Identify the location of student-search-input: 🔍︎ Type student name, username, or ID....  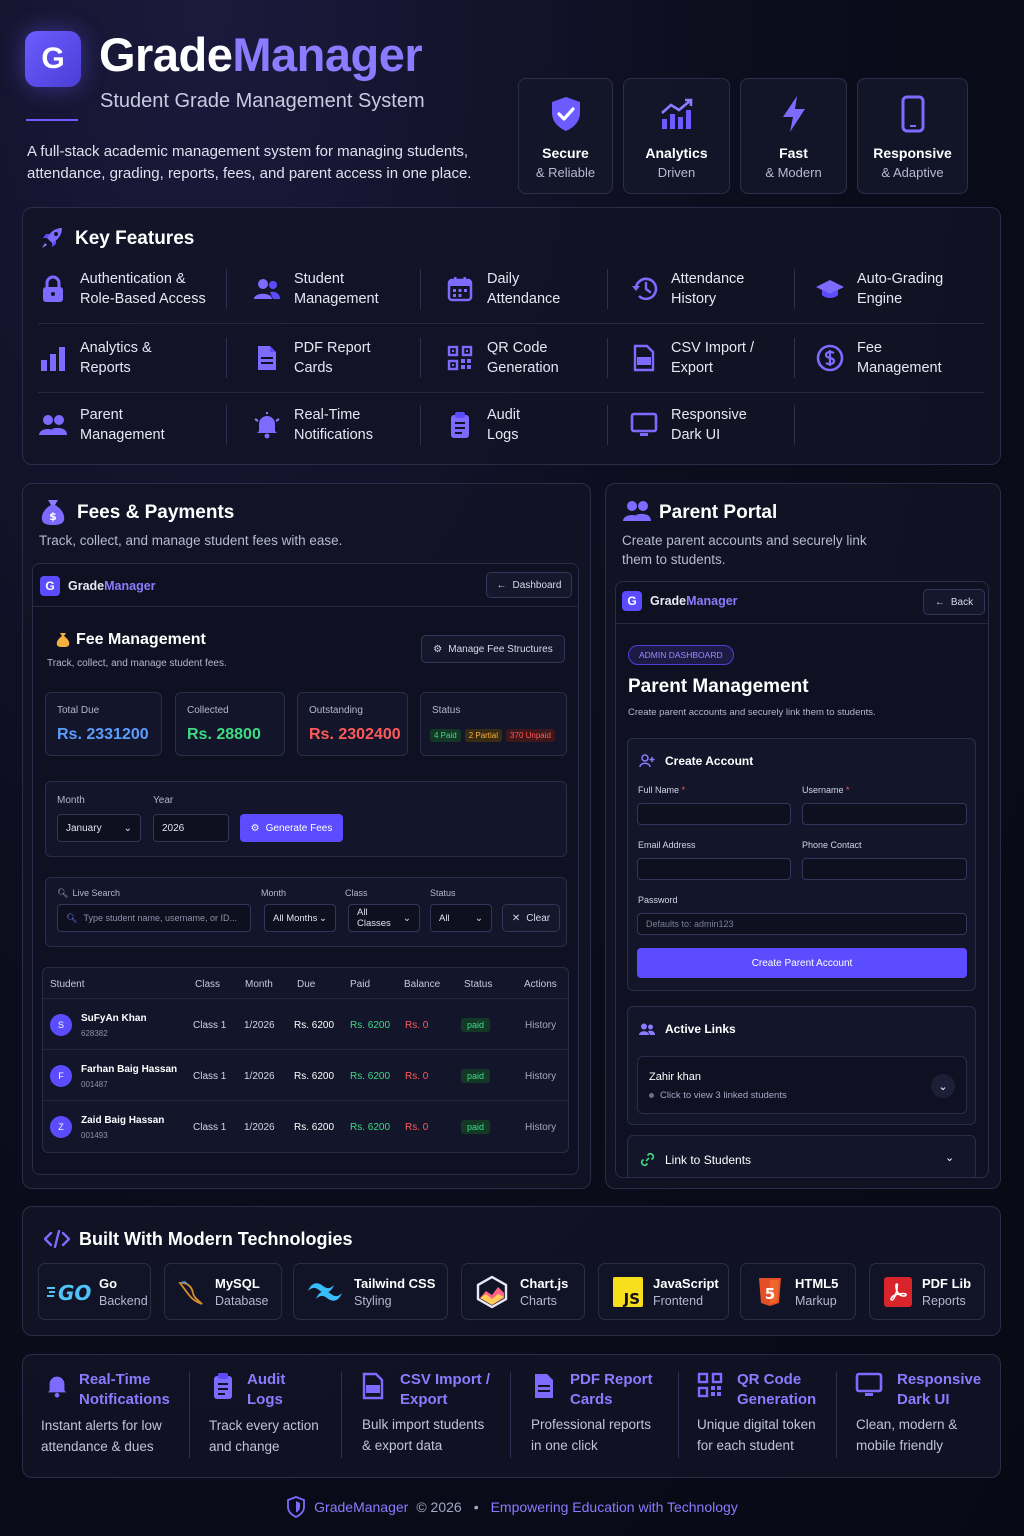
(154, 918).